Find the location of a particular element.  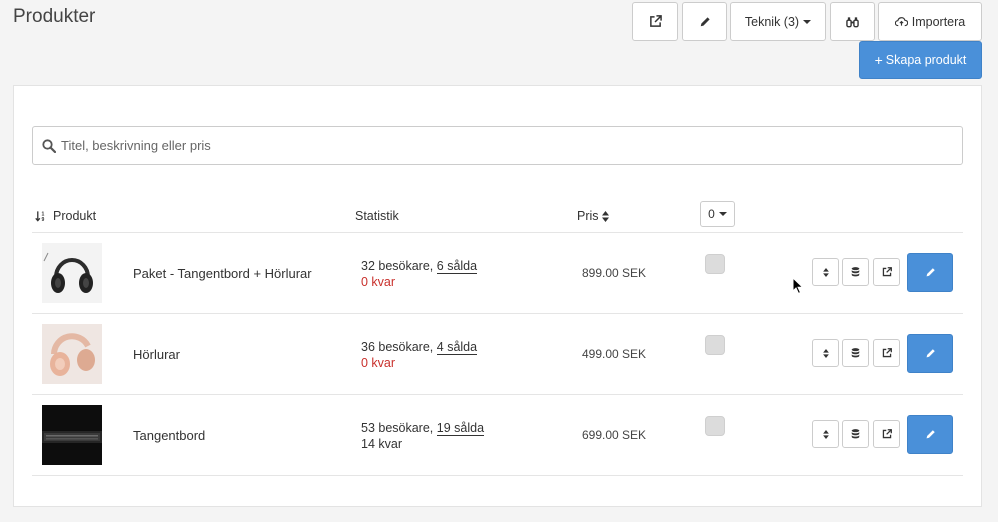

open-store-button is located at coordinates (655, 21).